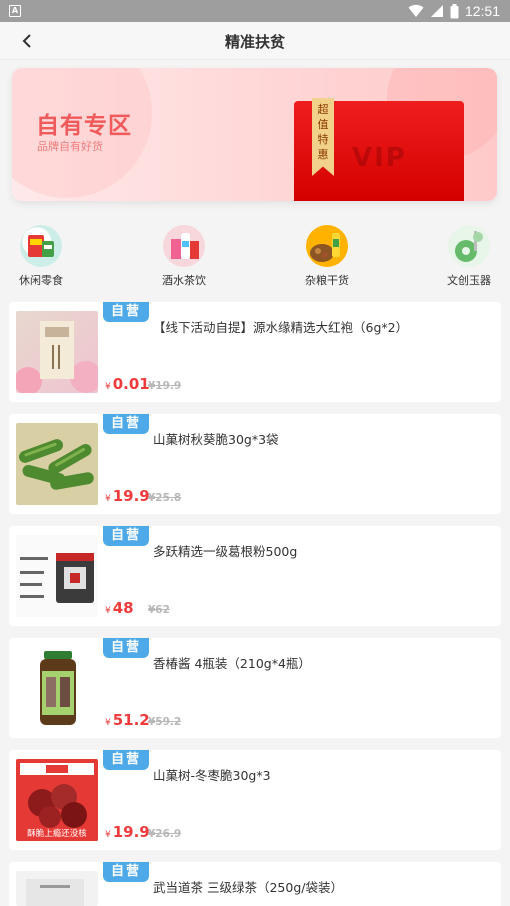  I want to click on original-price: ¥62, so click(159, 610).